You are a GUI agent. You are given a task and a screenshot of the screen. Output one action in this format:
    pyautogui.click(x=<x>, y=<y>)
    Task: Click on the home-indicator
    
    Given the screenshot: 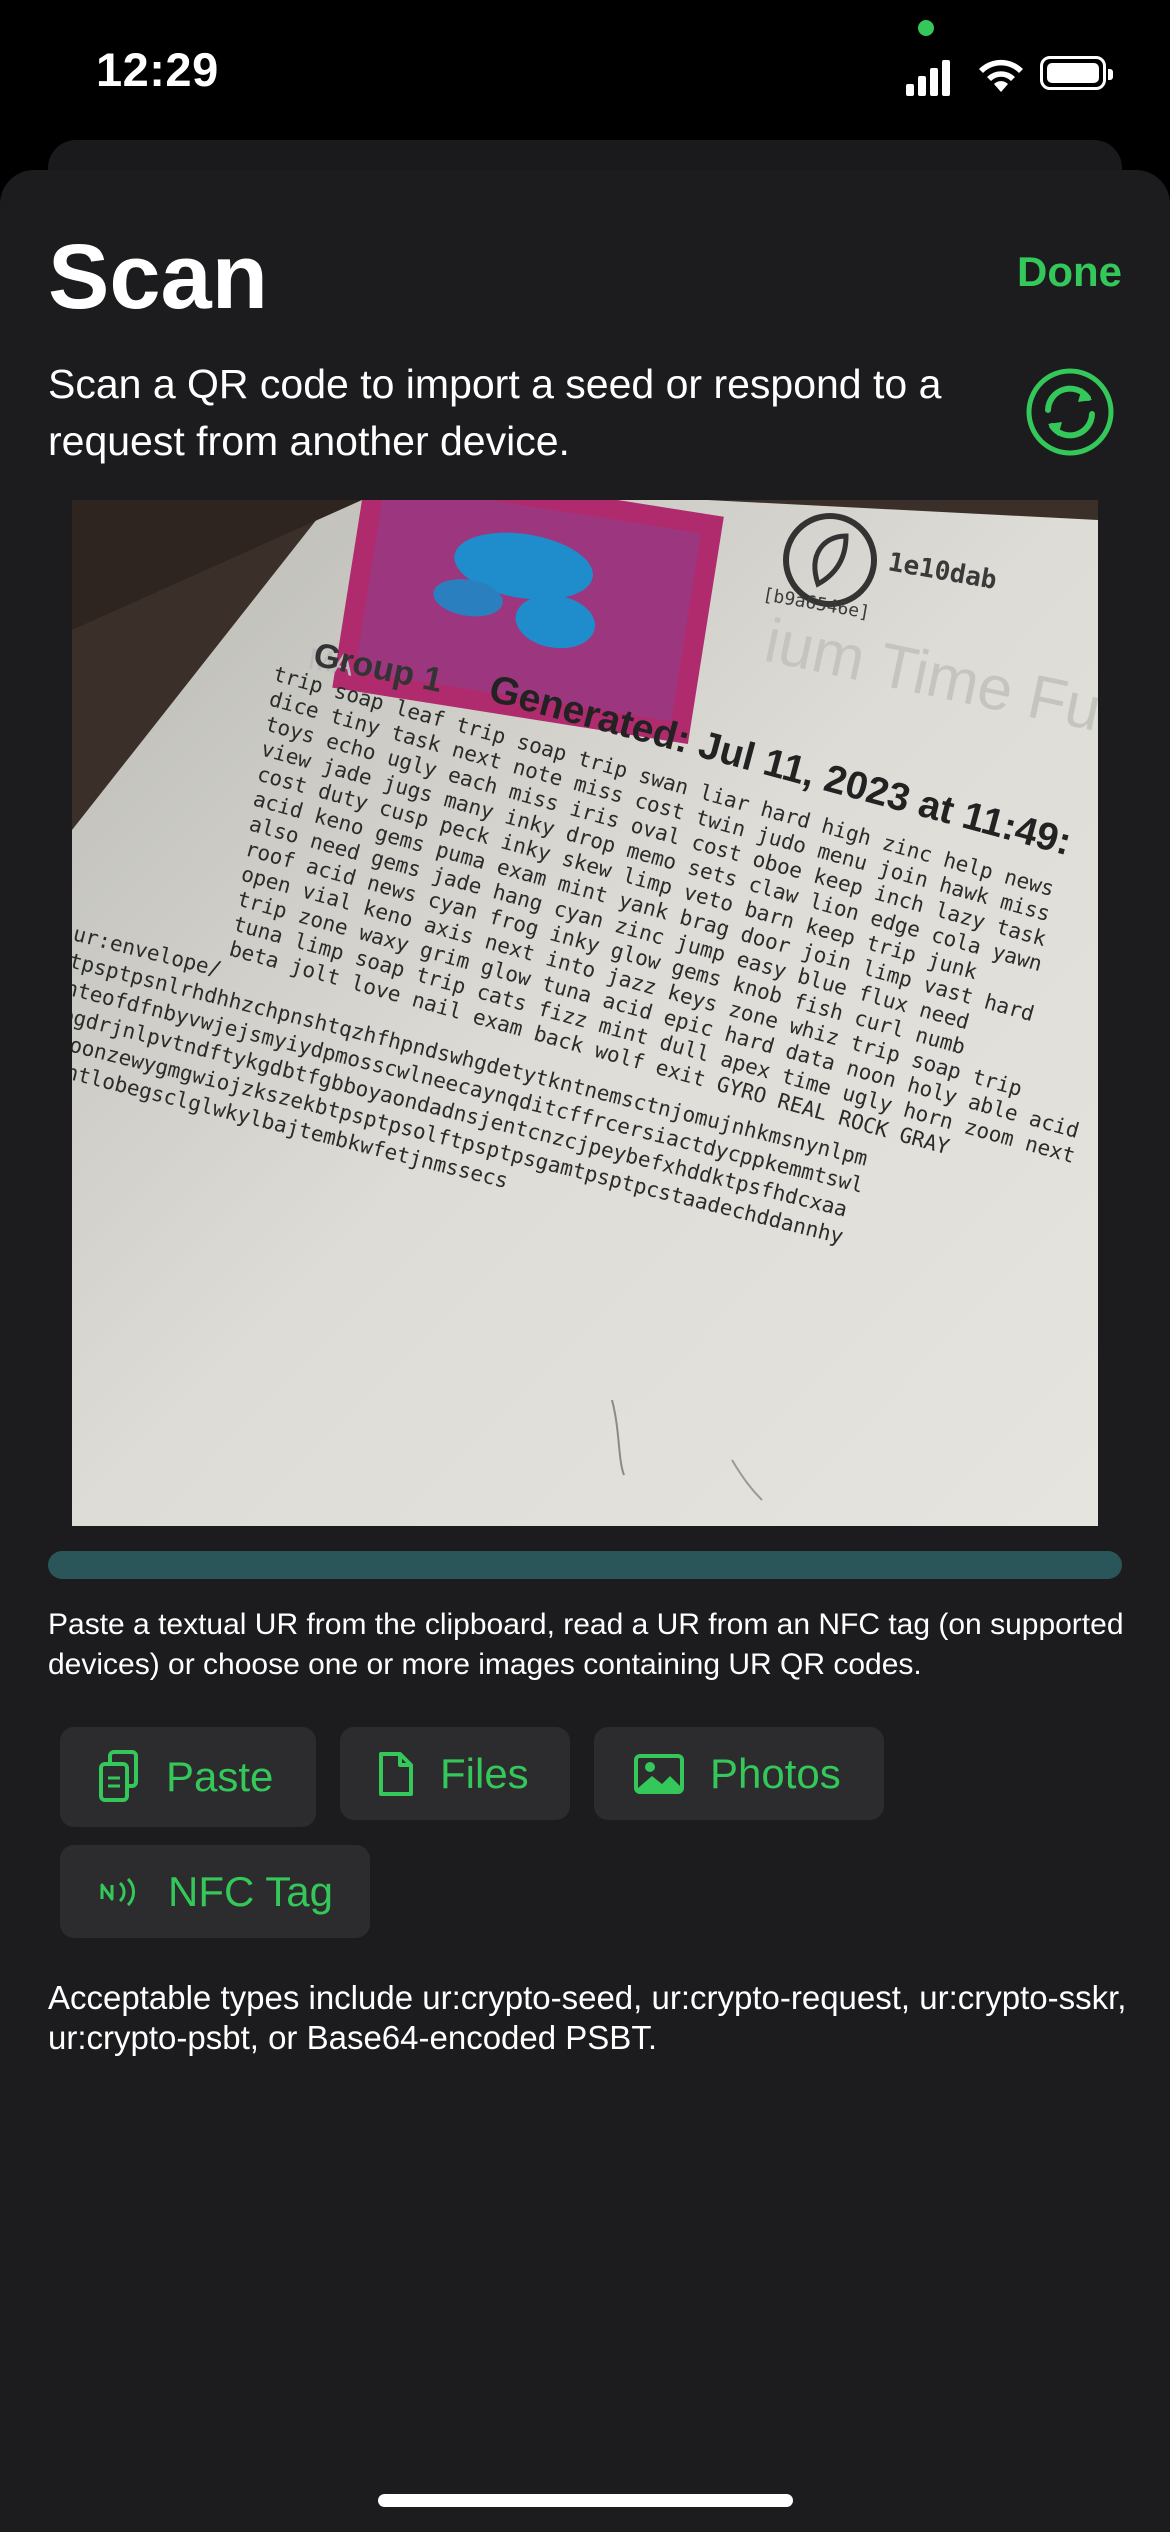 What is the action you would take?
    pyautogui.click(x=585, y=2500)
    